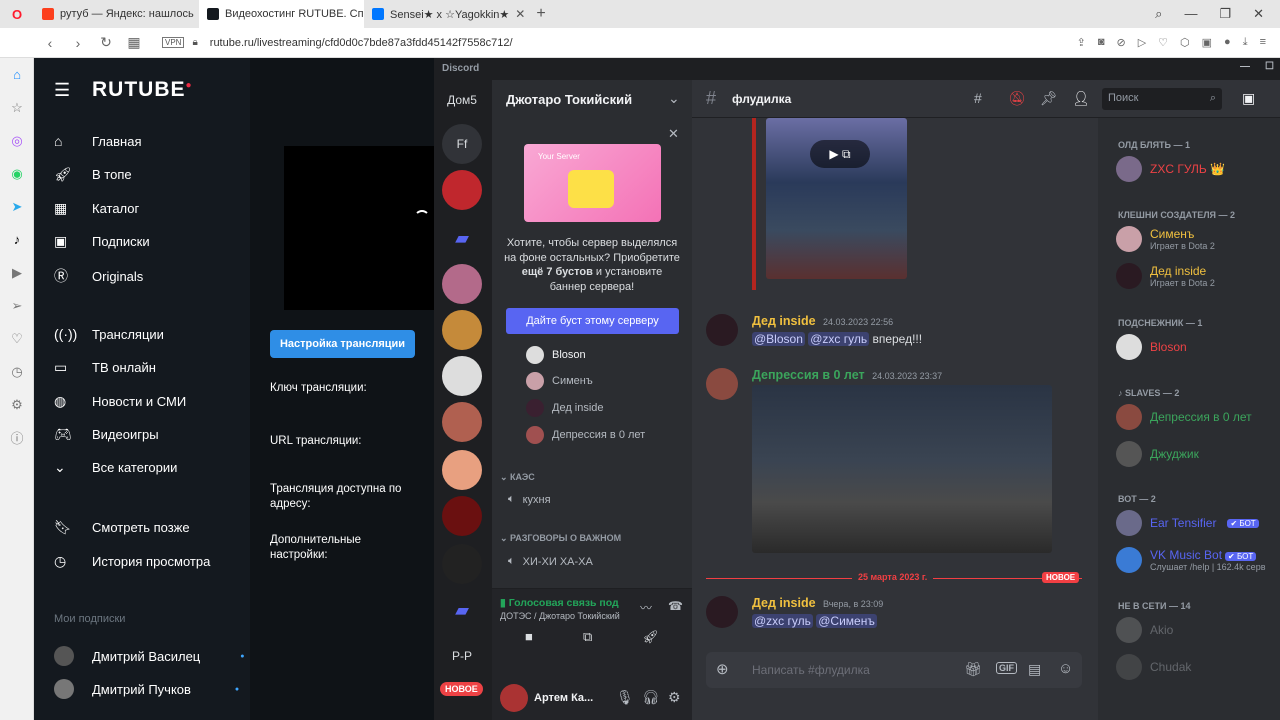  Describe the element at coordinates (115, 467) in the screenshot. I see `nav-all-categories: ⌄ Все категории` at that location.